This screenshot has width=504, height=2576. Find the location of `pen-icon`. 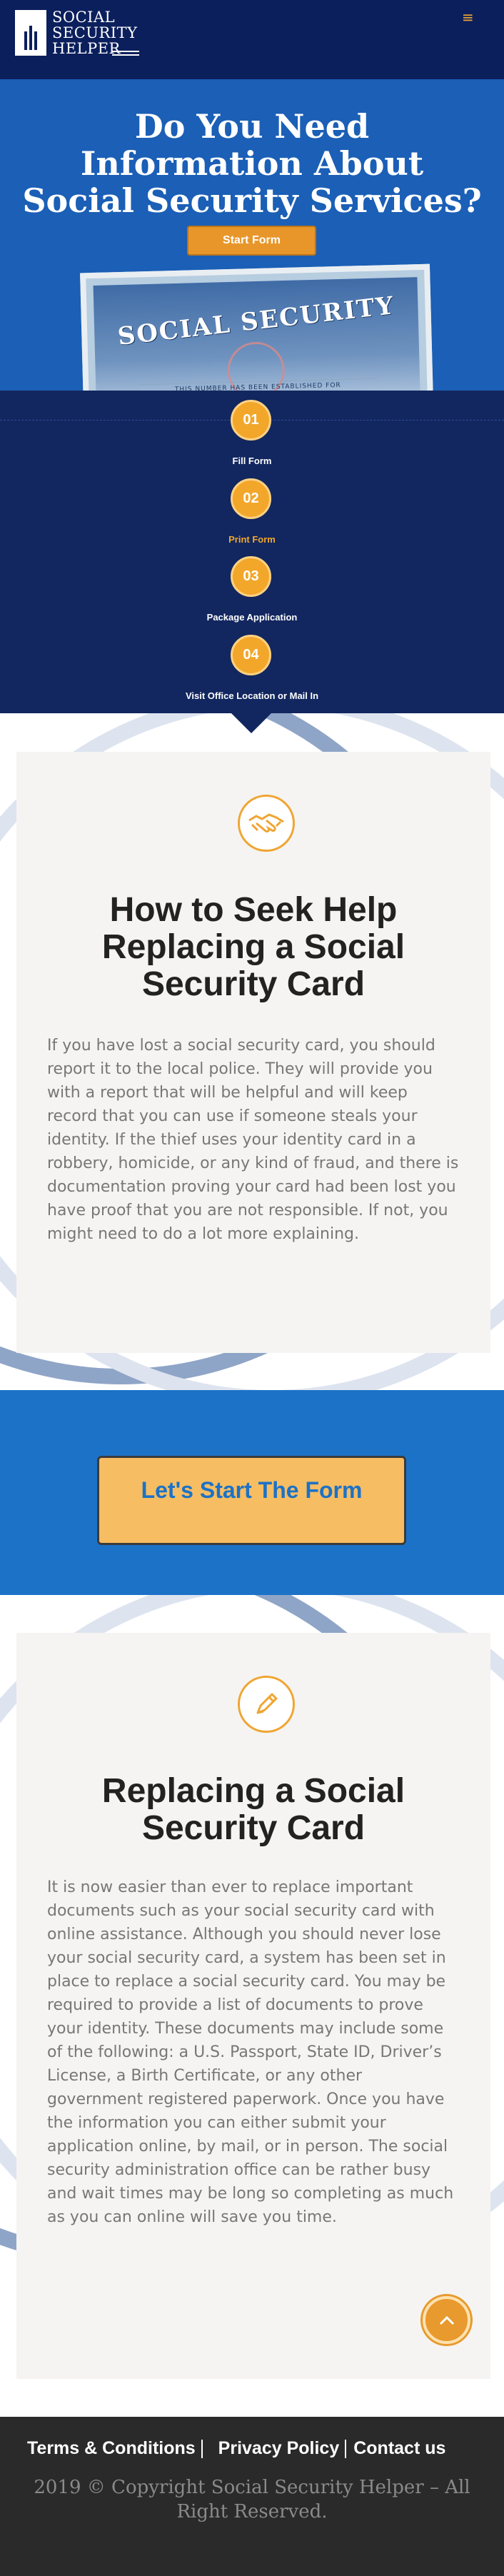

pen-icon is located at coordinates (266, 1704).